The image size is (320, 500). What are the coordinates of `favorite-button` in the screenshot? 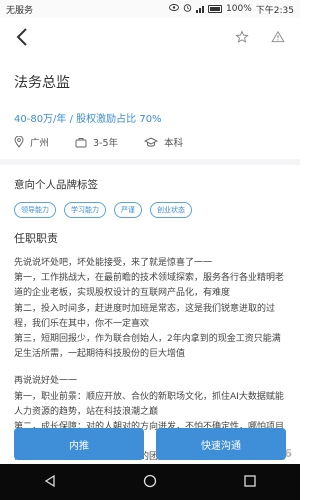 It's located at (242, 37).